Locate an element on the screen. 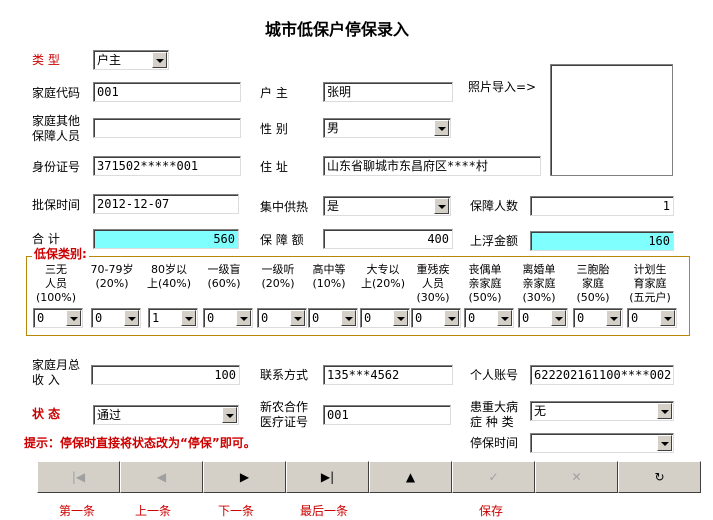 The width and height of the screenshot is (713, 520). stop-time-select is located at coordinates (602, 443).